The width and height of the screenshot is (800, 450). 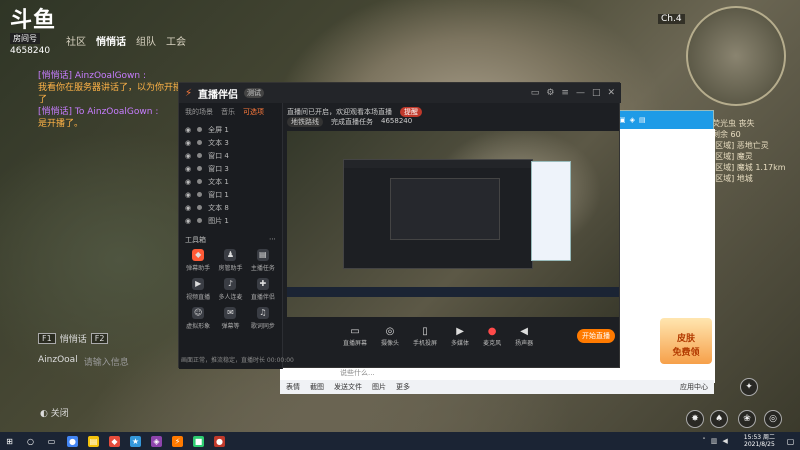 What do you see at coordinates (230, 129) in the screenshot?
I see `scene-item: ◉ 全屏 1` at bounding box center [230, 129].